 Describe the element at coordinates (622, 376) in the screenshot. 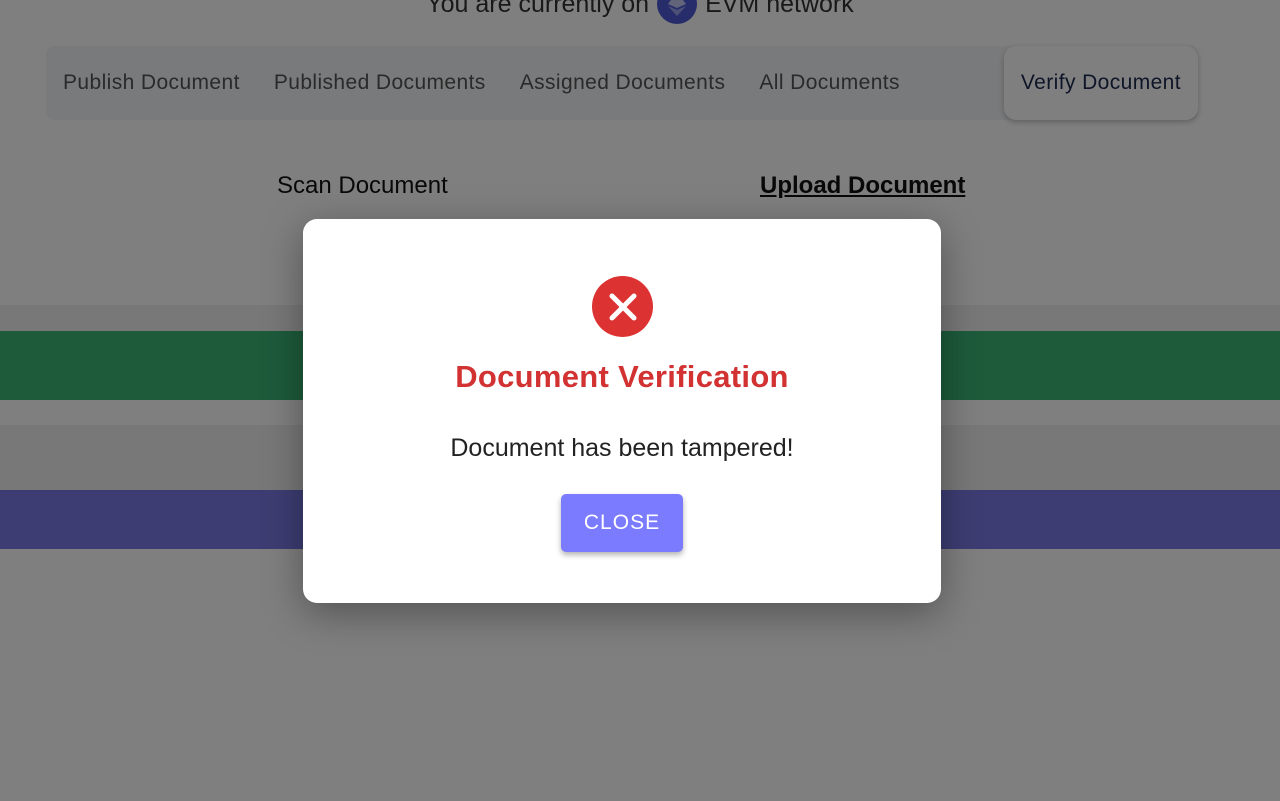

I see `dialog-title: Document Verification` at that location.